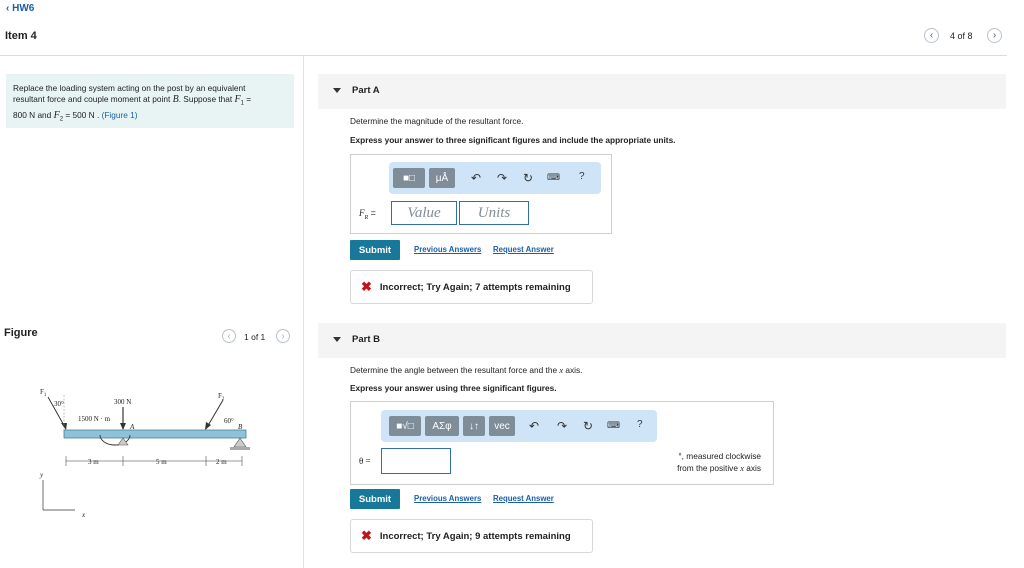 This screenshot has height=568, width=1024. What do you see at coordinates (303, 311) in the screenshot?
I see `column-divider` at bounding box center [303, 311].